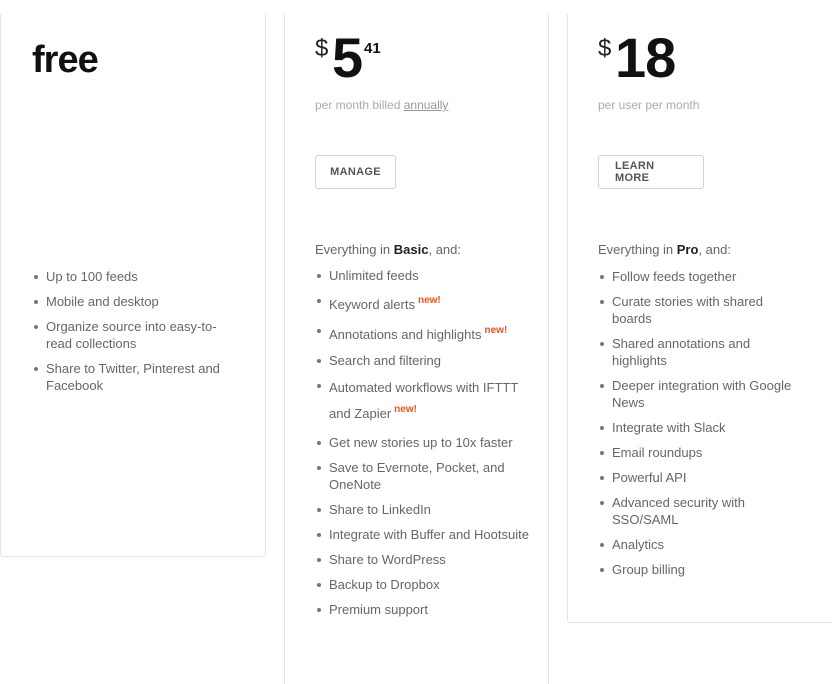  What do you see at coordinates (132, 276) in the screenshot?
I see `feature-item: Up to 100 feeds` at bounding box center [132, 276].